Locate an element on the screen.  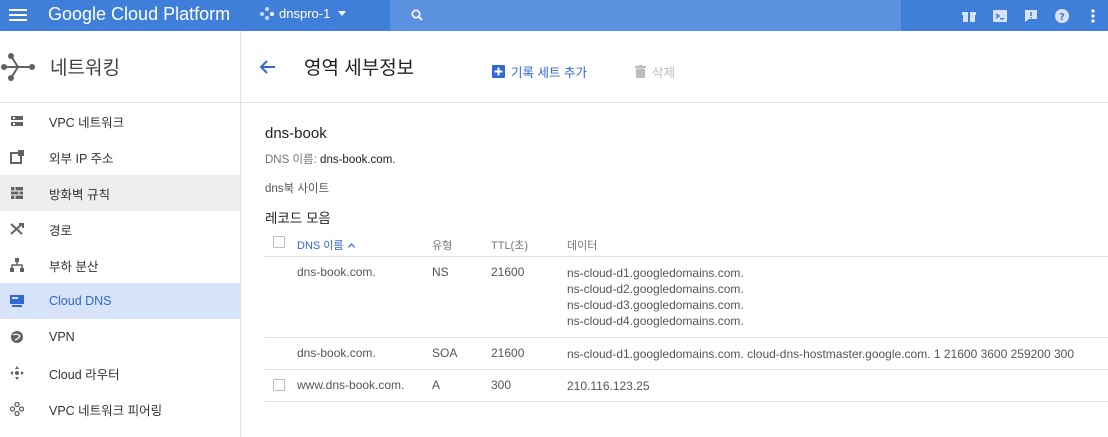
column-header-data: 데이터 is located at coordinates (582, 246).